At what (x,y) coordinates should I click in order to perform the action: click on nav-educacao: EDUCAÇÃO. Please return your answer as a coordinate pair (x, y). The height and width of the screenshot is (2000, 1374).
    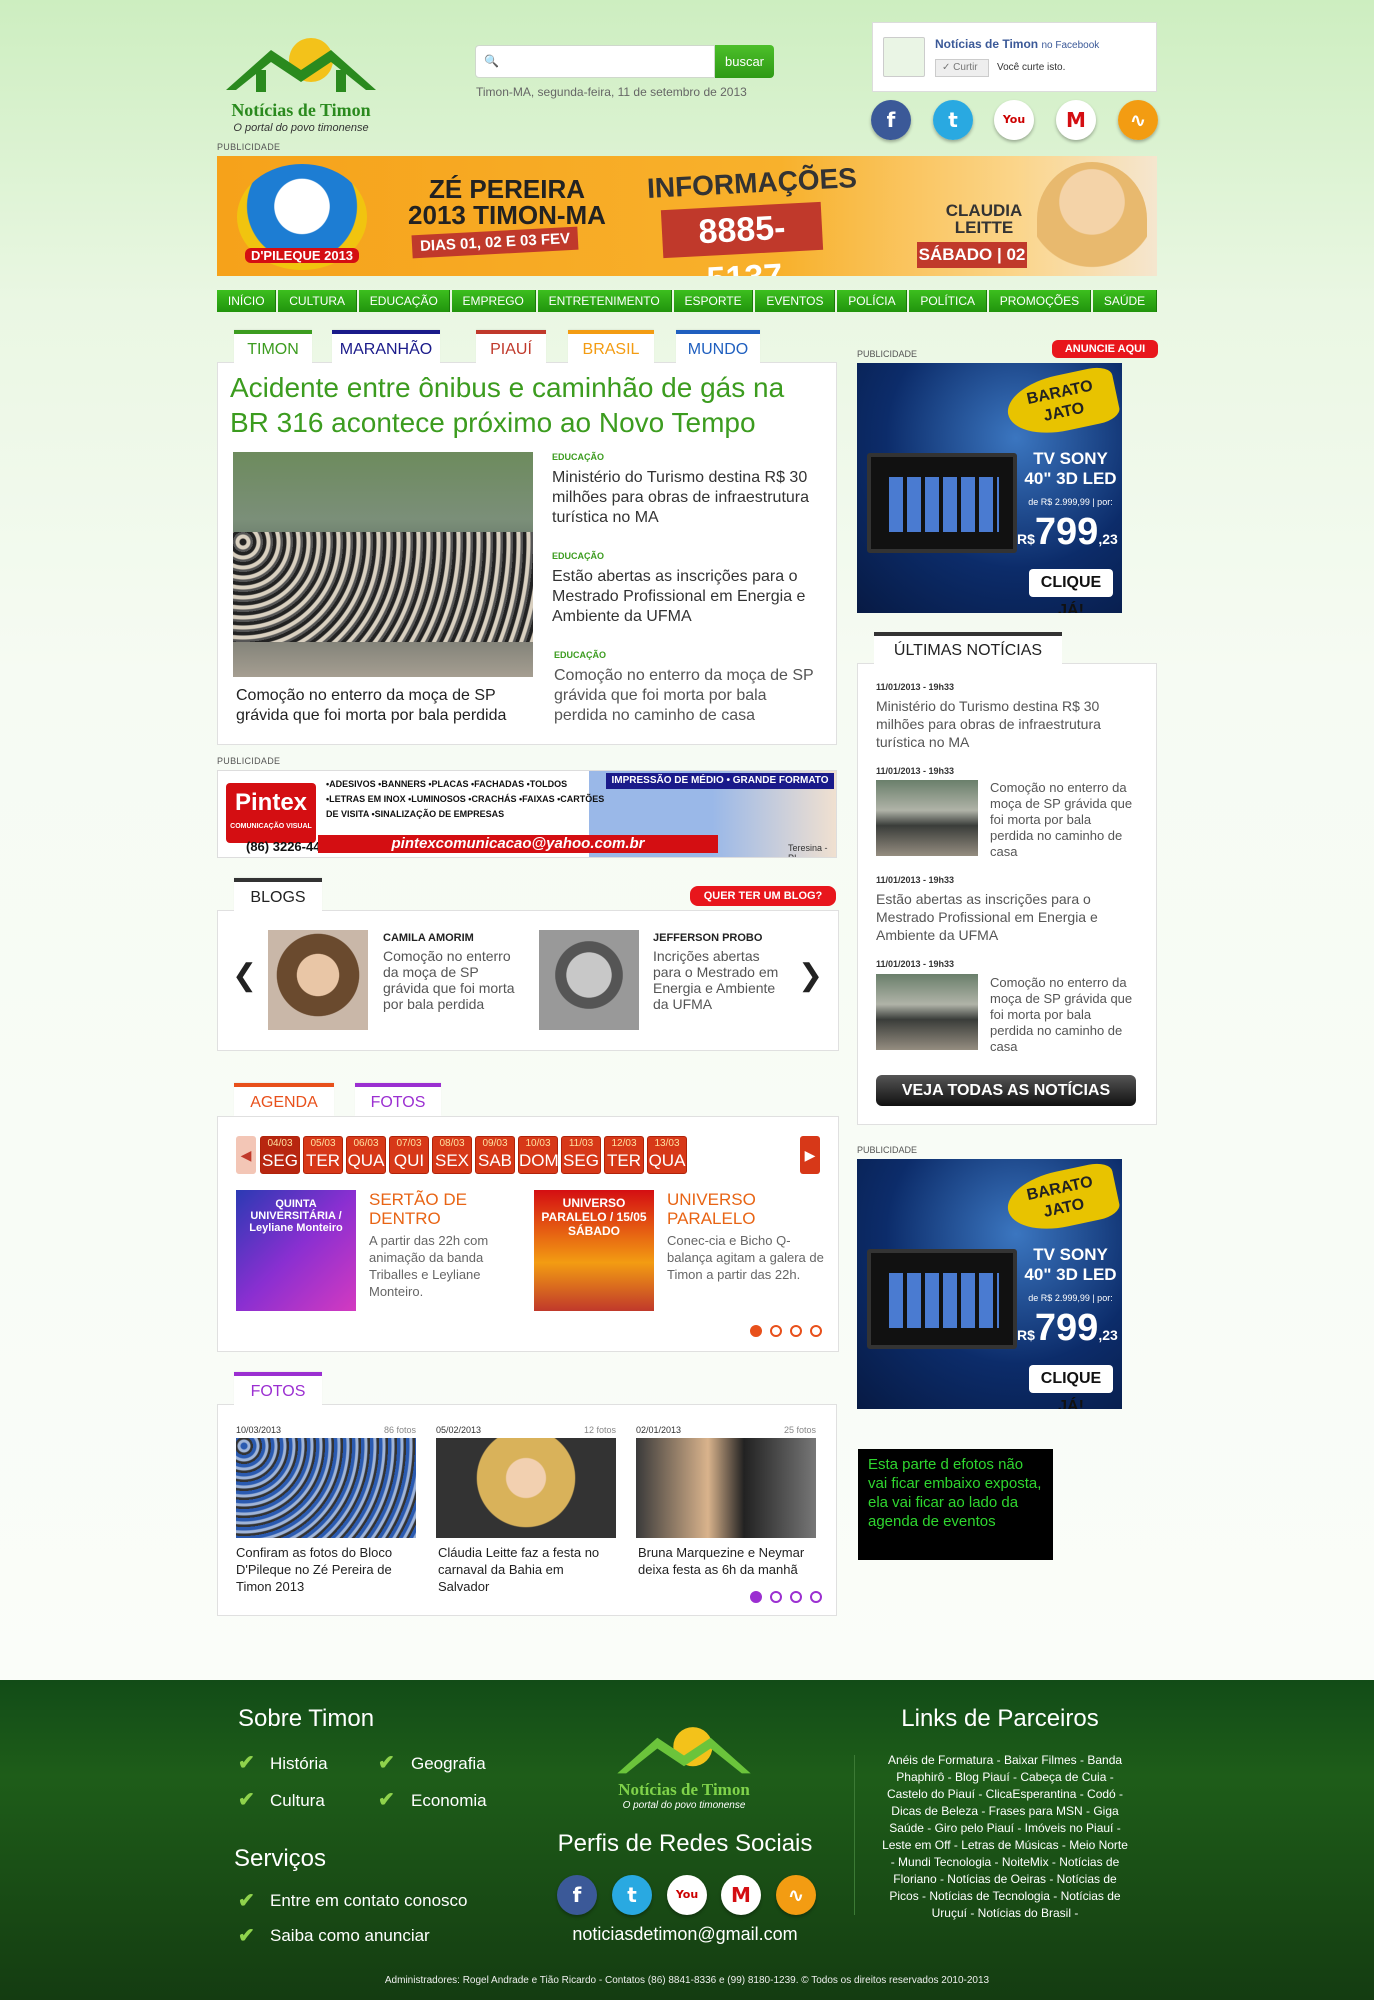
    Looking at the image, I should click on (404, 301).